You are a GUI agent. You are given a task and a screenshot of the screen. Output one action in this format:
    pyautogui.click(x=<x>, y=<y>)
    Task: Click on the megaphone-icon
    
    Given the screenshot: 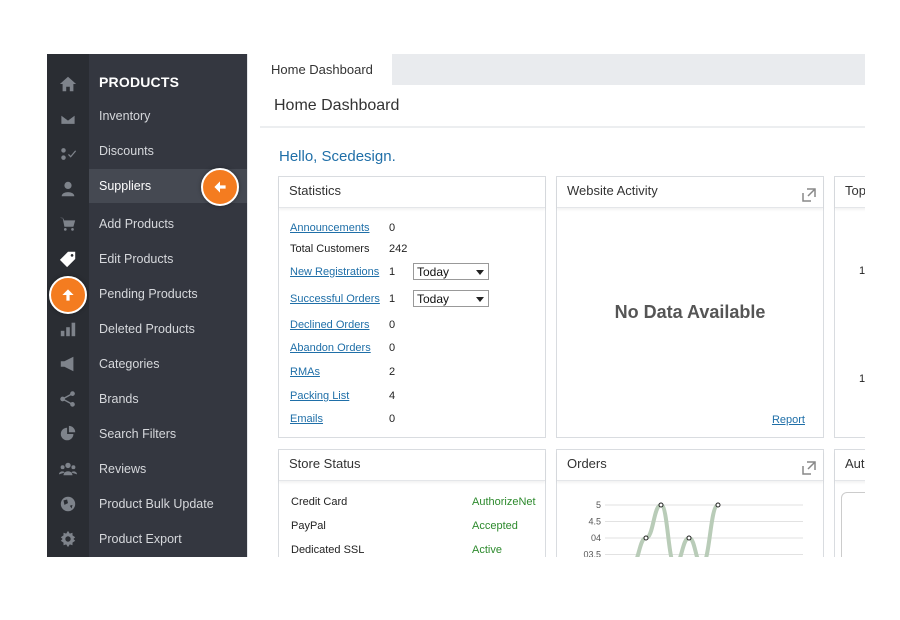 What is the action you would take?
    pyautogui.click(x=68, y=364)
    